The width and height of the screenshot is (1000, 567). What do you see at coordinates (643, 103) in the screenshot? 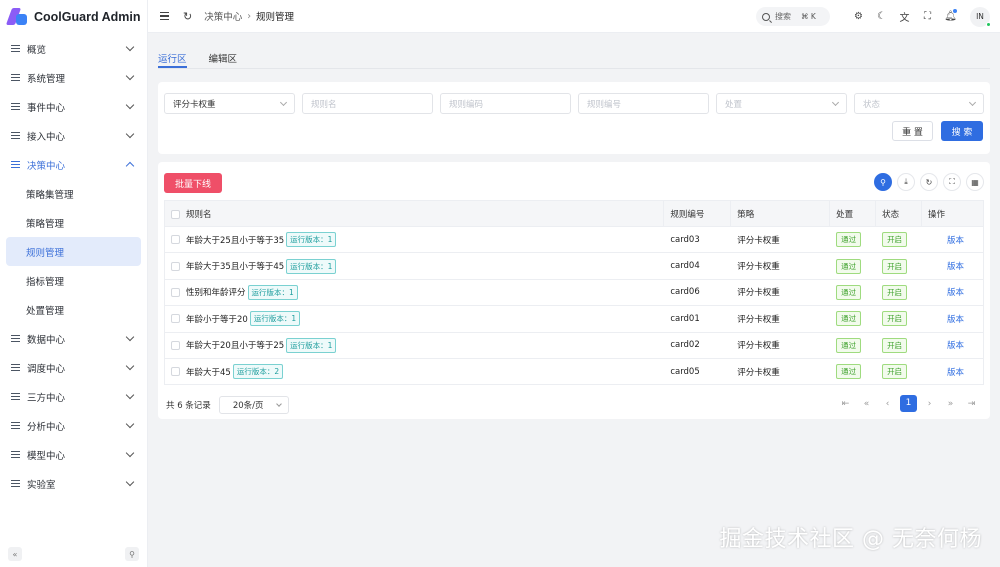
I see `rule-number-input: 规则编号` at bounding box center [643, 103].